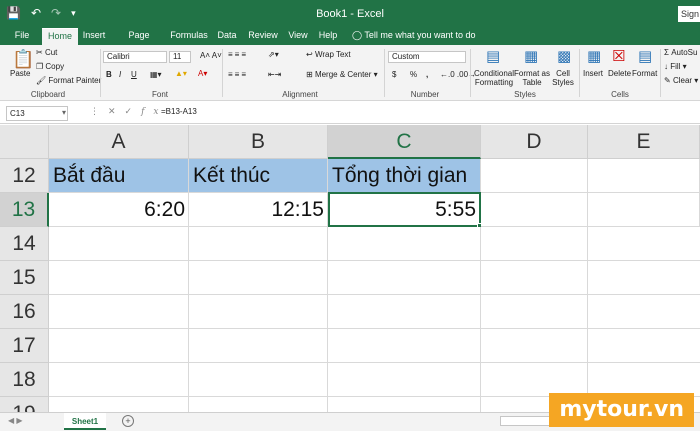  Describe the element at coordinates (350, 113) in the screenshot. I see `formula-bar: C13 ▾ ⋮✕✓fx =B13-A13` at that location.